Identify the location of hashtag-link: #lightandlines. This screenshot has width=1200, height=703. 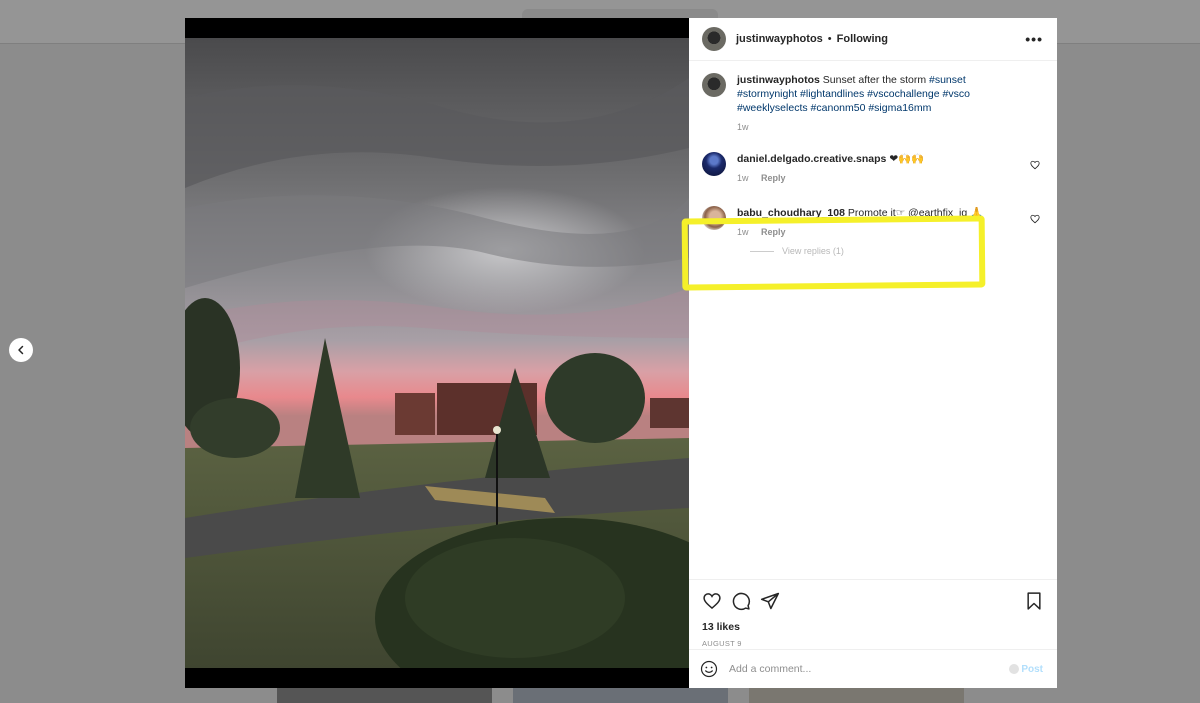
(832, 94).